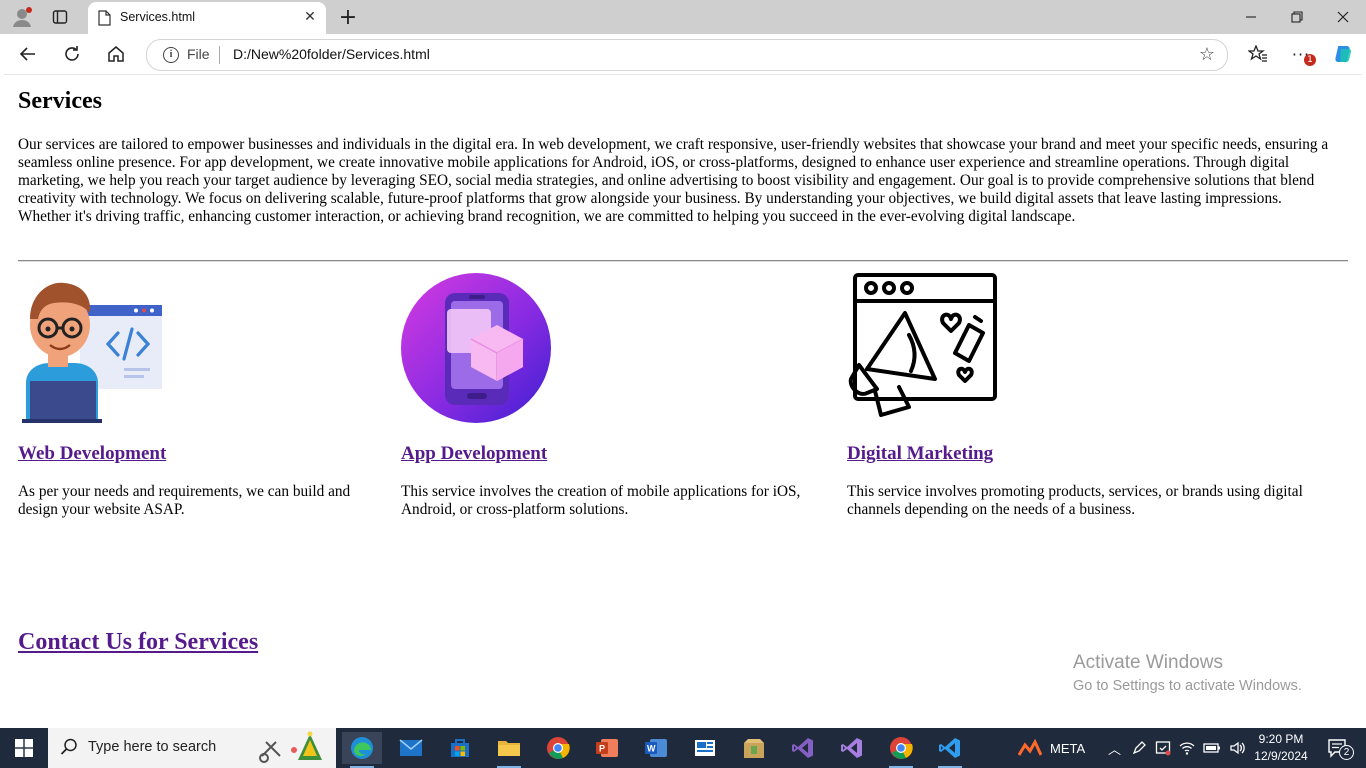 The width and height of the screenshot is (1366, 768). I want to click on minimize-button, so click(1251, 17).